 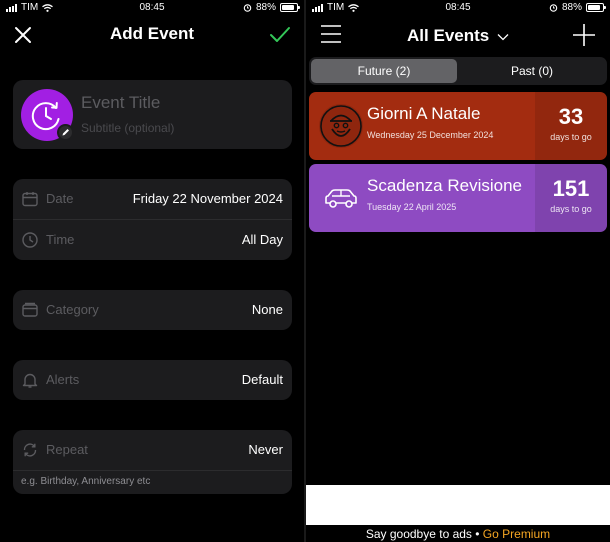 I want to click on alerts-row: Alerts Default, so click(x=152, y=380).